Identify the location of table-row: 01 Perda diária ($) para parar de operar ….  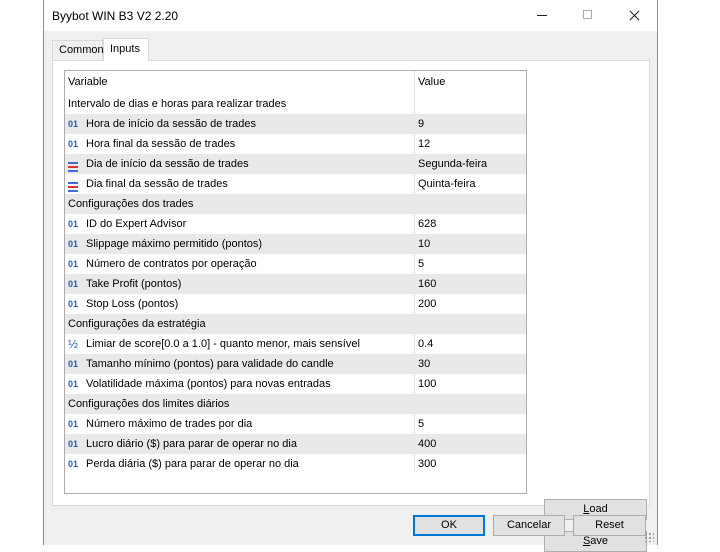
(295, 464).